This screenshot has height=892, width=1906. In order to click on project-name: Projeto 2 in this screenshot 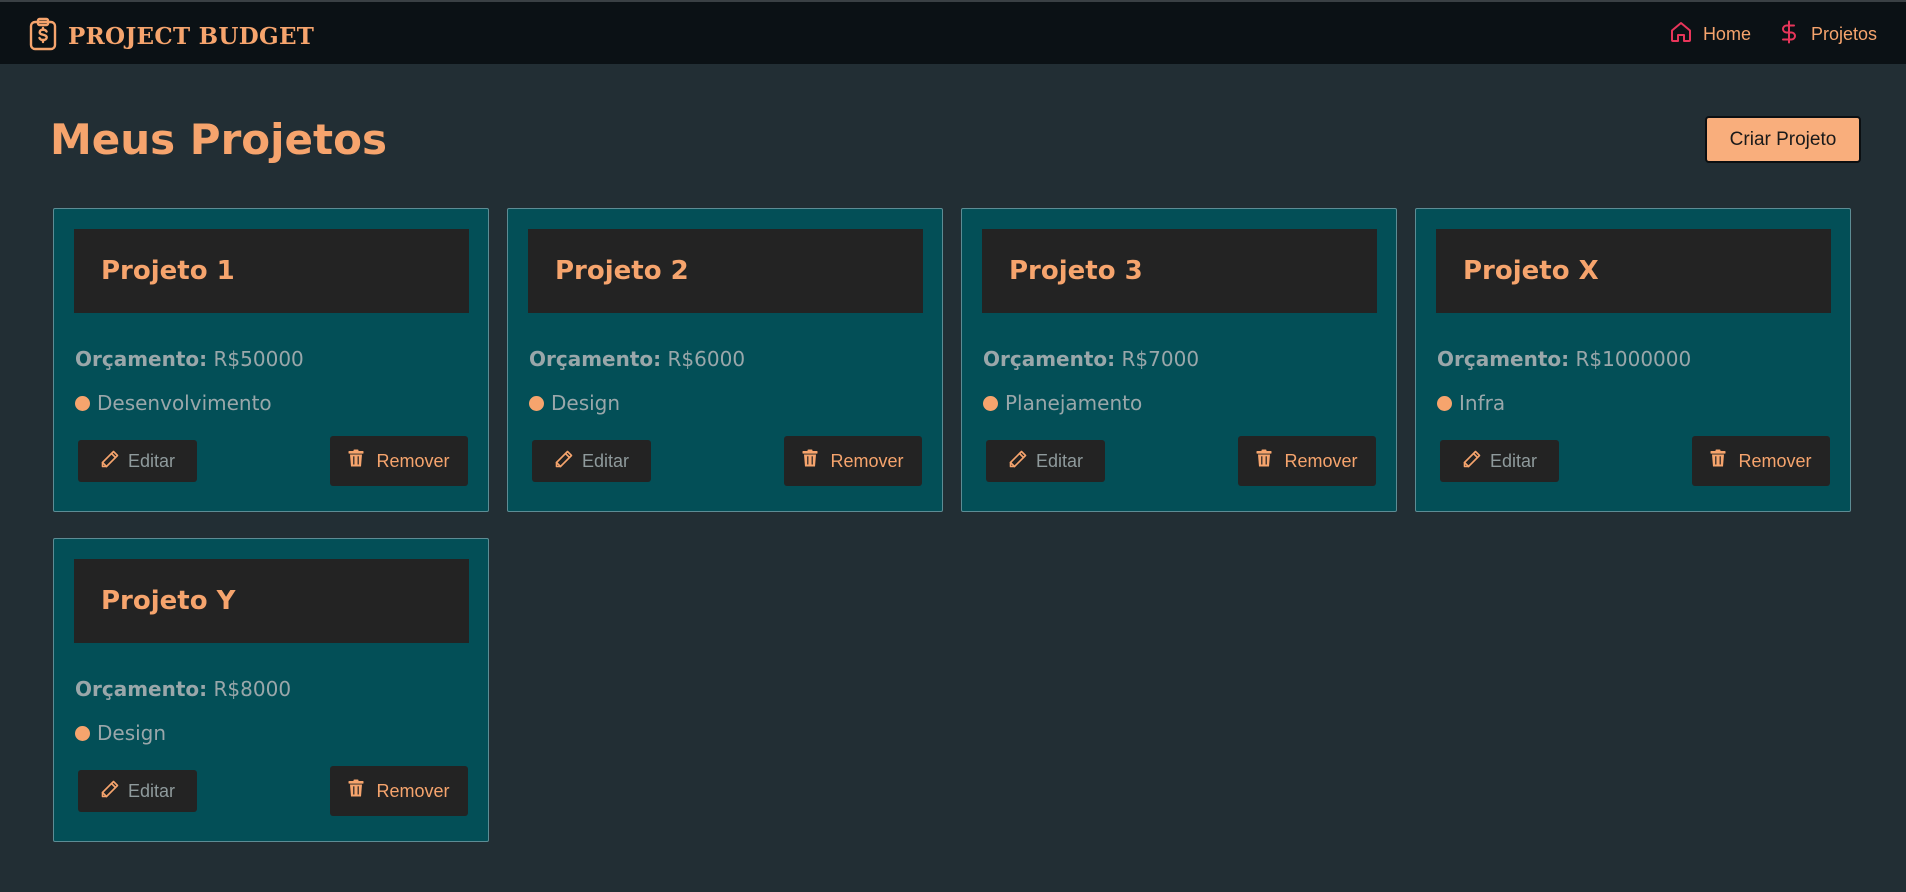, I will do `click(622, 271)`.